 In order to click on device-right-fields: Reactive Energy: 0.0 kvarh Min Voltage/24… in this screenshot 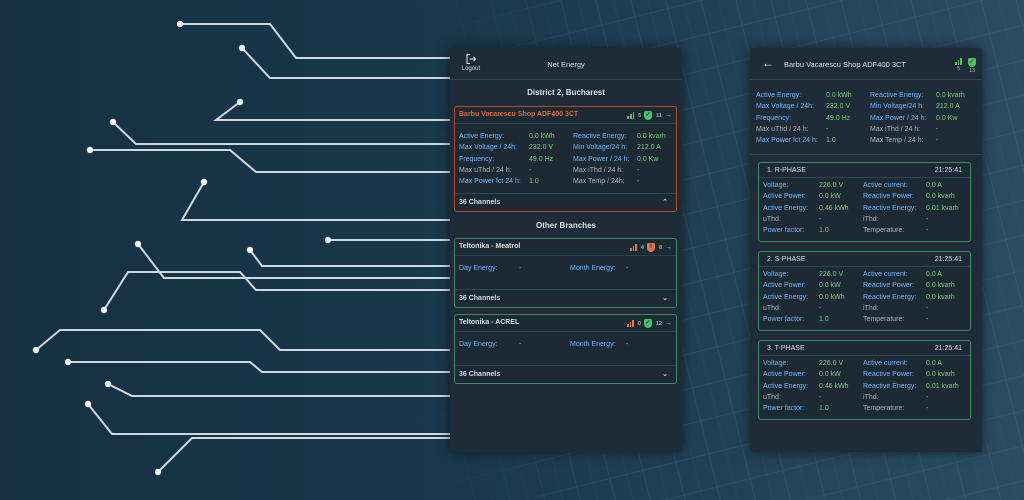, I will do `click(619, 159)`.